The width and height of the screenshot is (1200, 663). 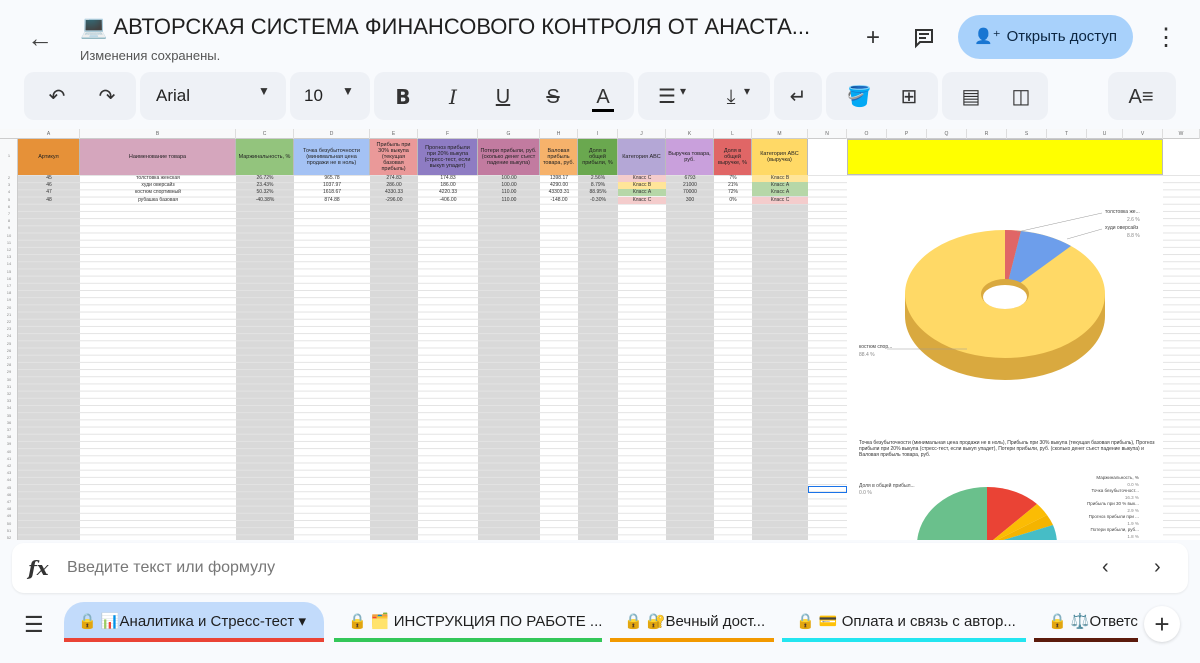 What do you see at coordinates (49, 178) in the screenshot?
I see `table-cell: 45` at bounding box center [49, 178].